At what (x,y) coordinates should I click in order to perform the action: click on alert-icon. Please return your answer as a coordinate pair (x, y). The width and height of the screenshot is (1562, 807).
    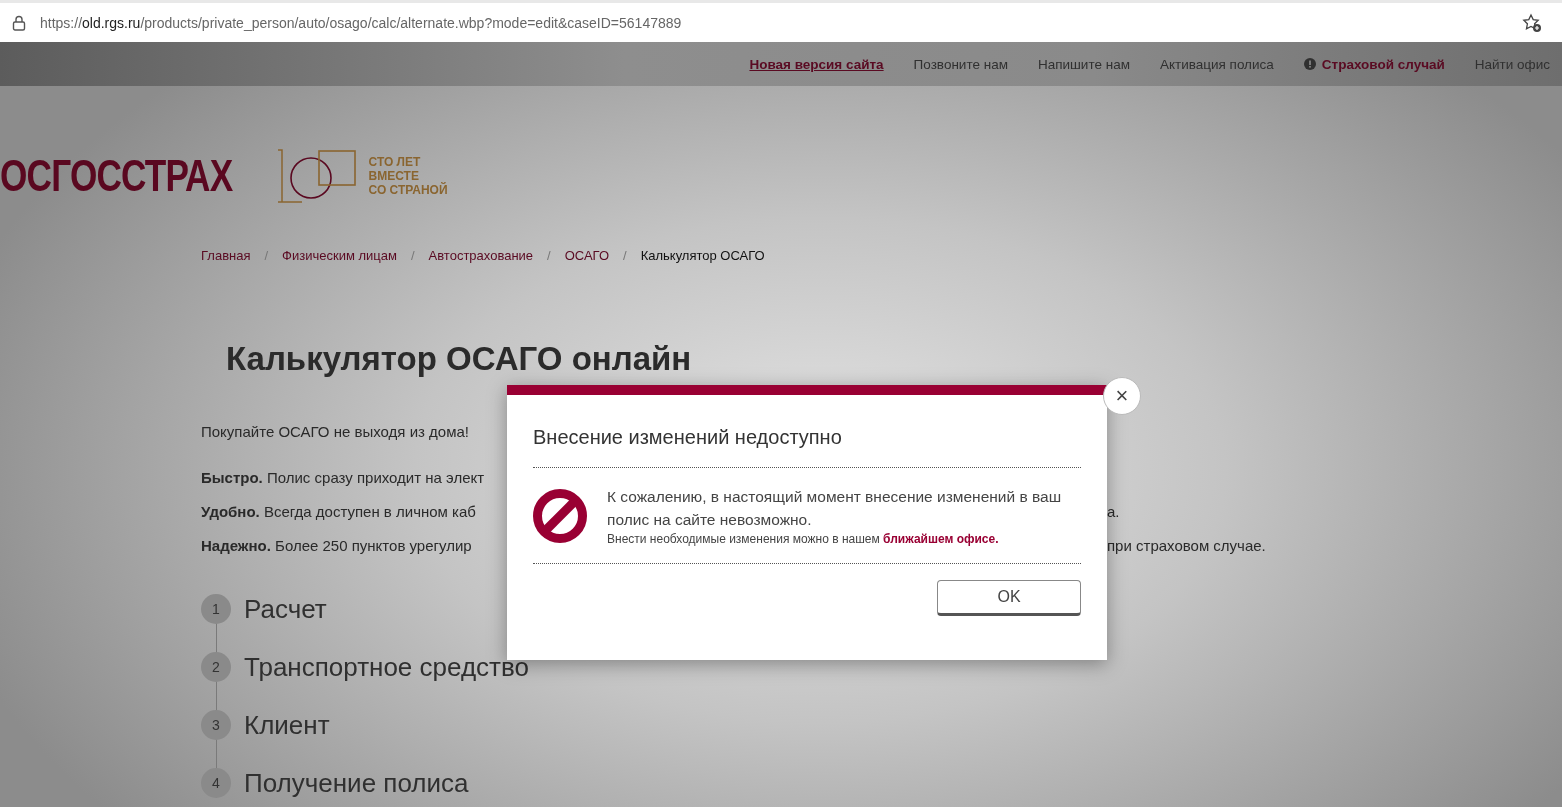
    Looking at the image, I should click on (1309, 64).